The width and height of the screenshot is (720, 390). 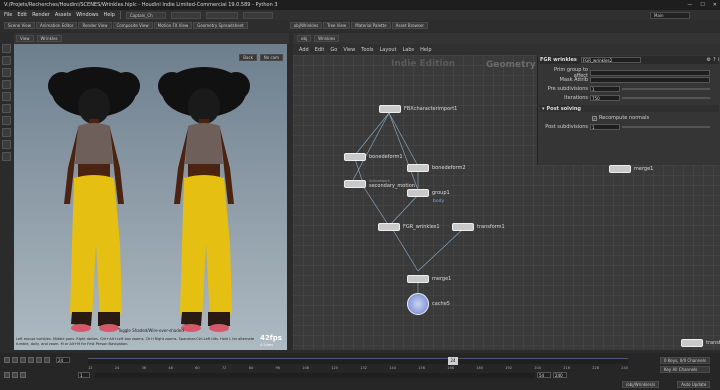 I want to click on close-icon: ✕, so click(x=715, y=5).